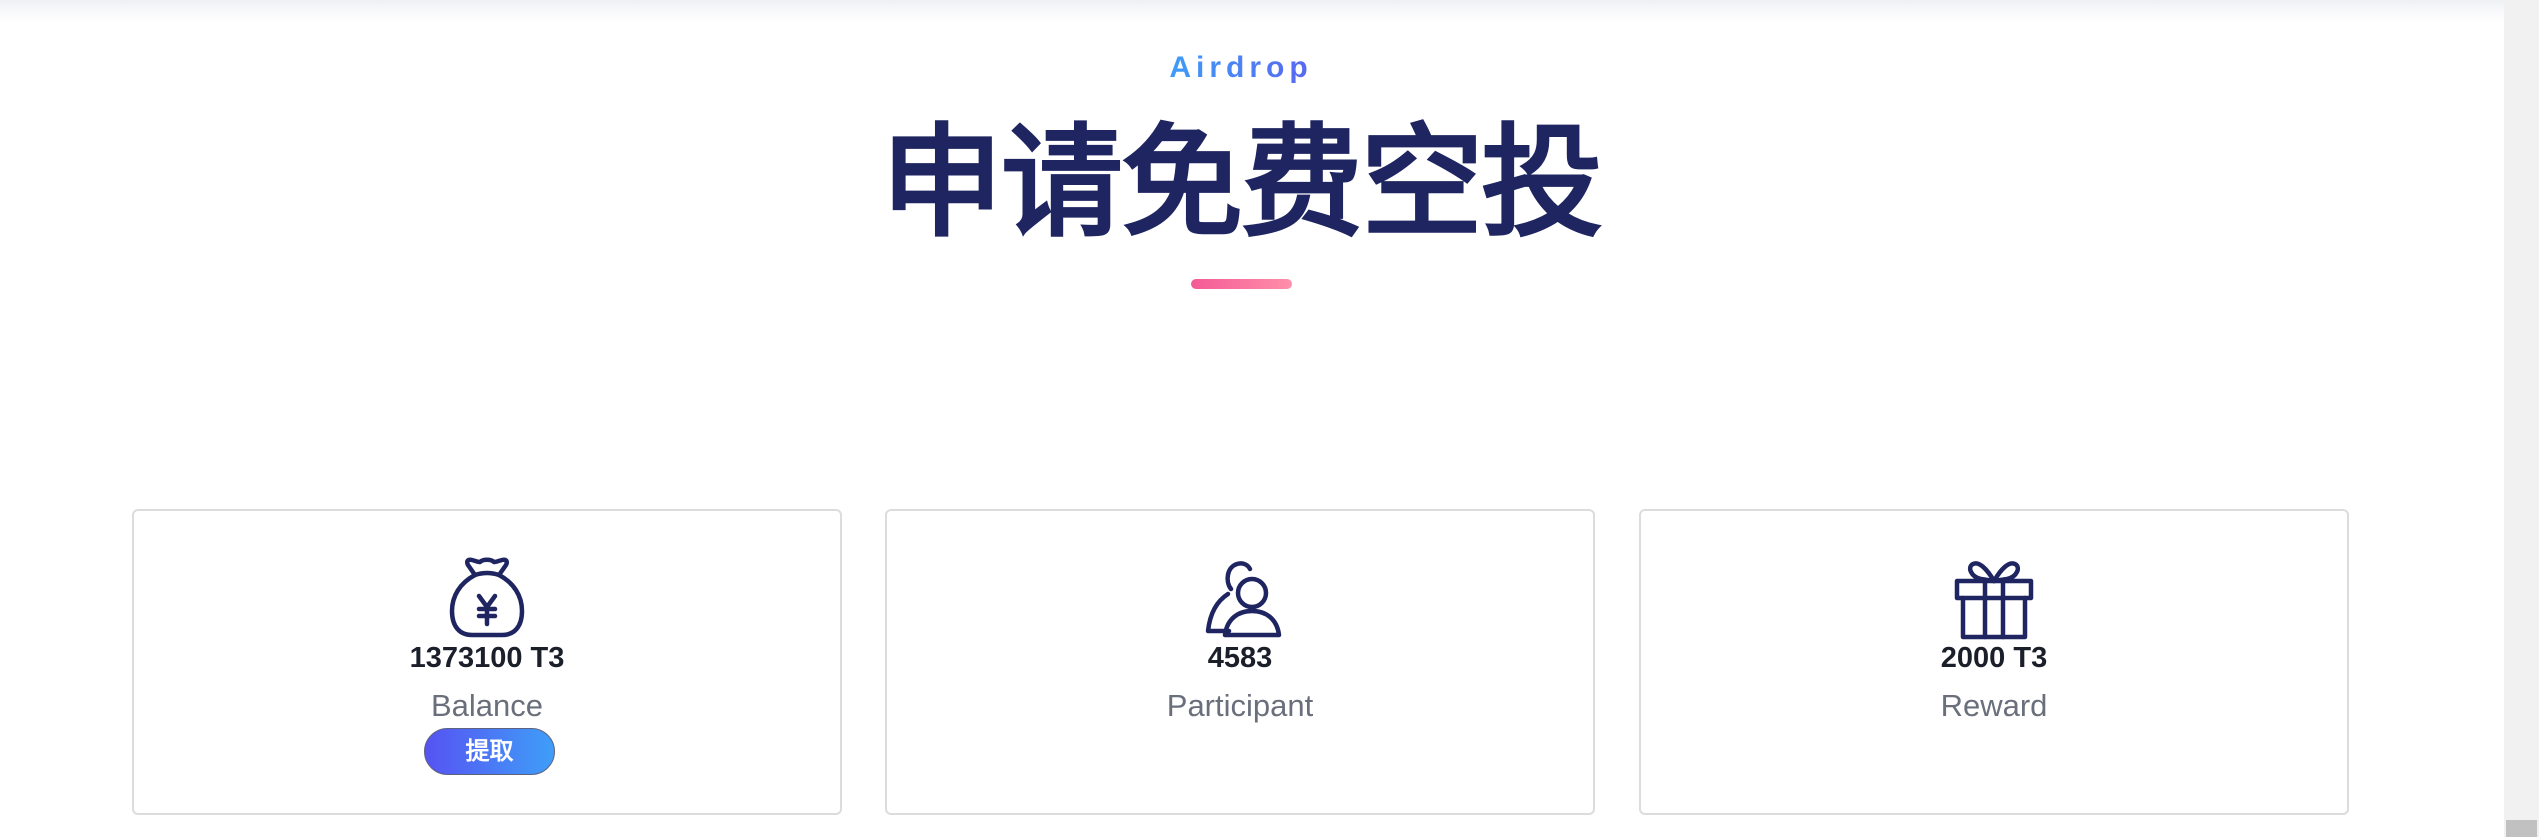 This screenshot has width=2539, height=837. I want to click on page-title: 申请免费空投, so click(1242, 183).